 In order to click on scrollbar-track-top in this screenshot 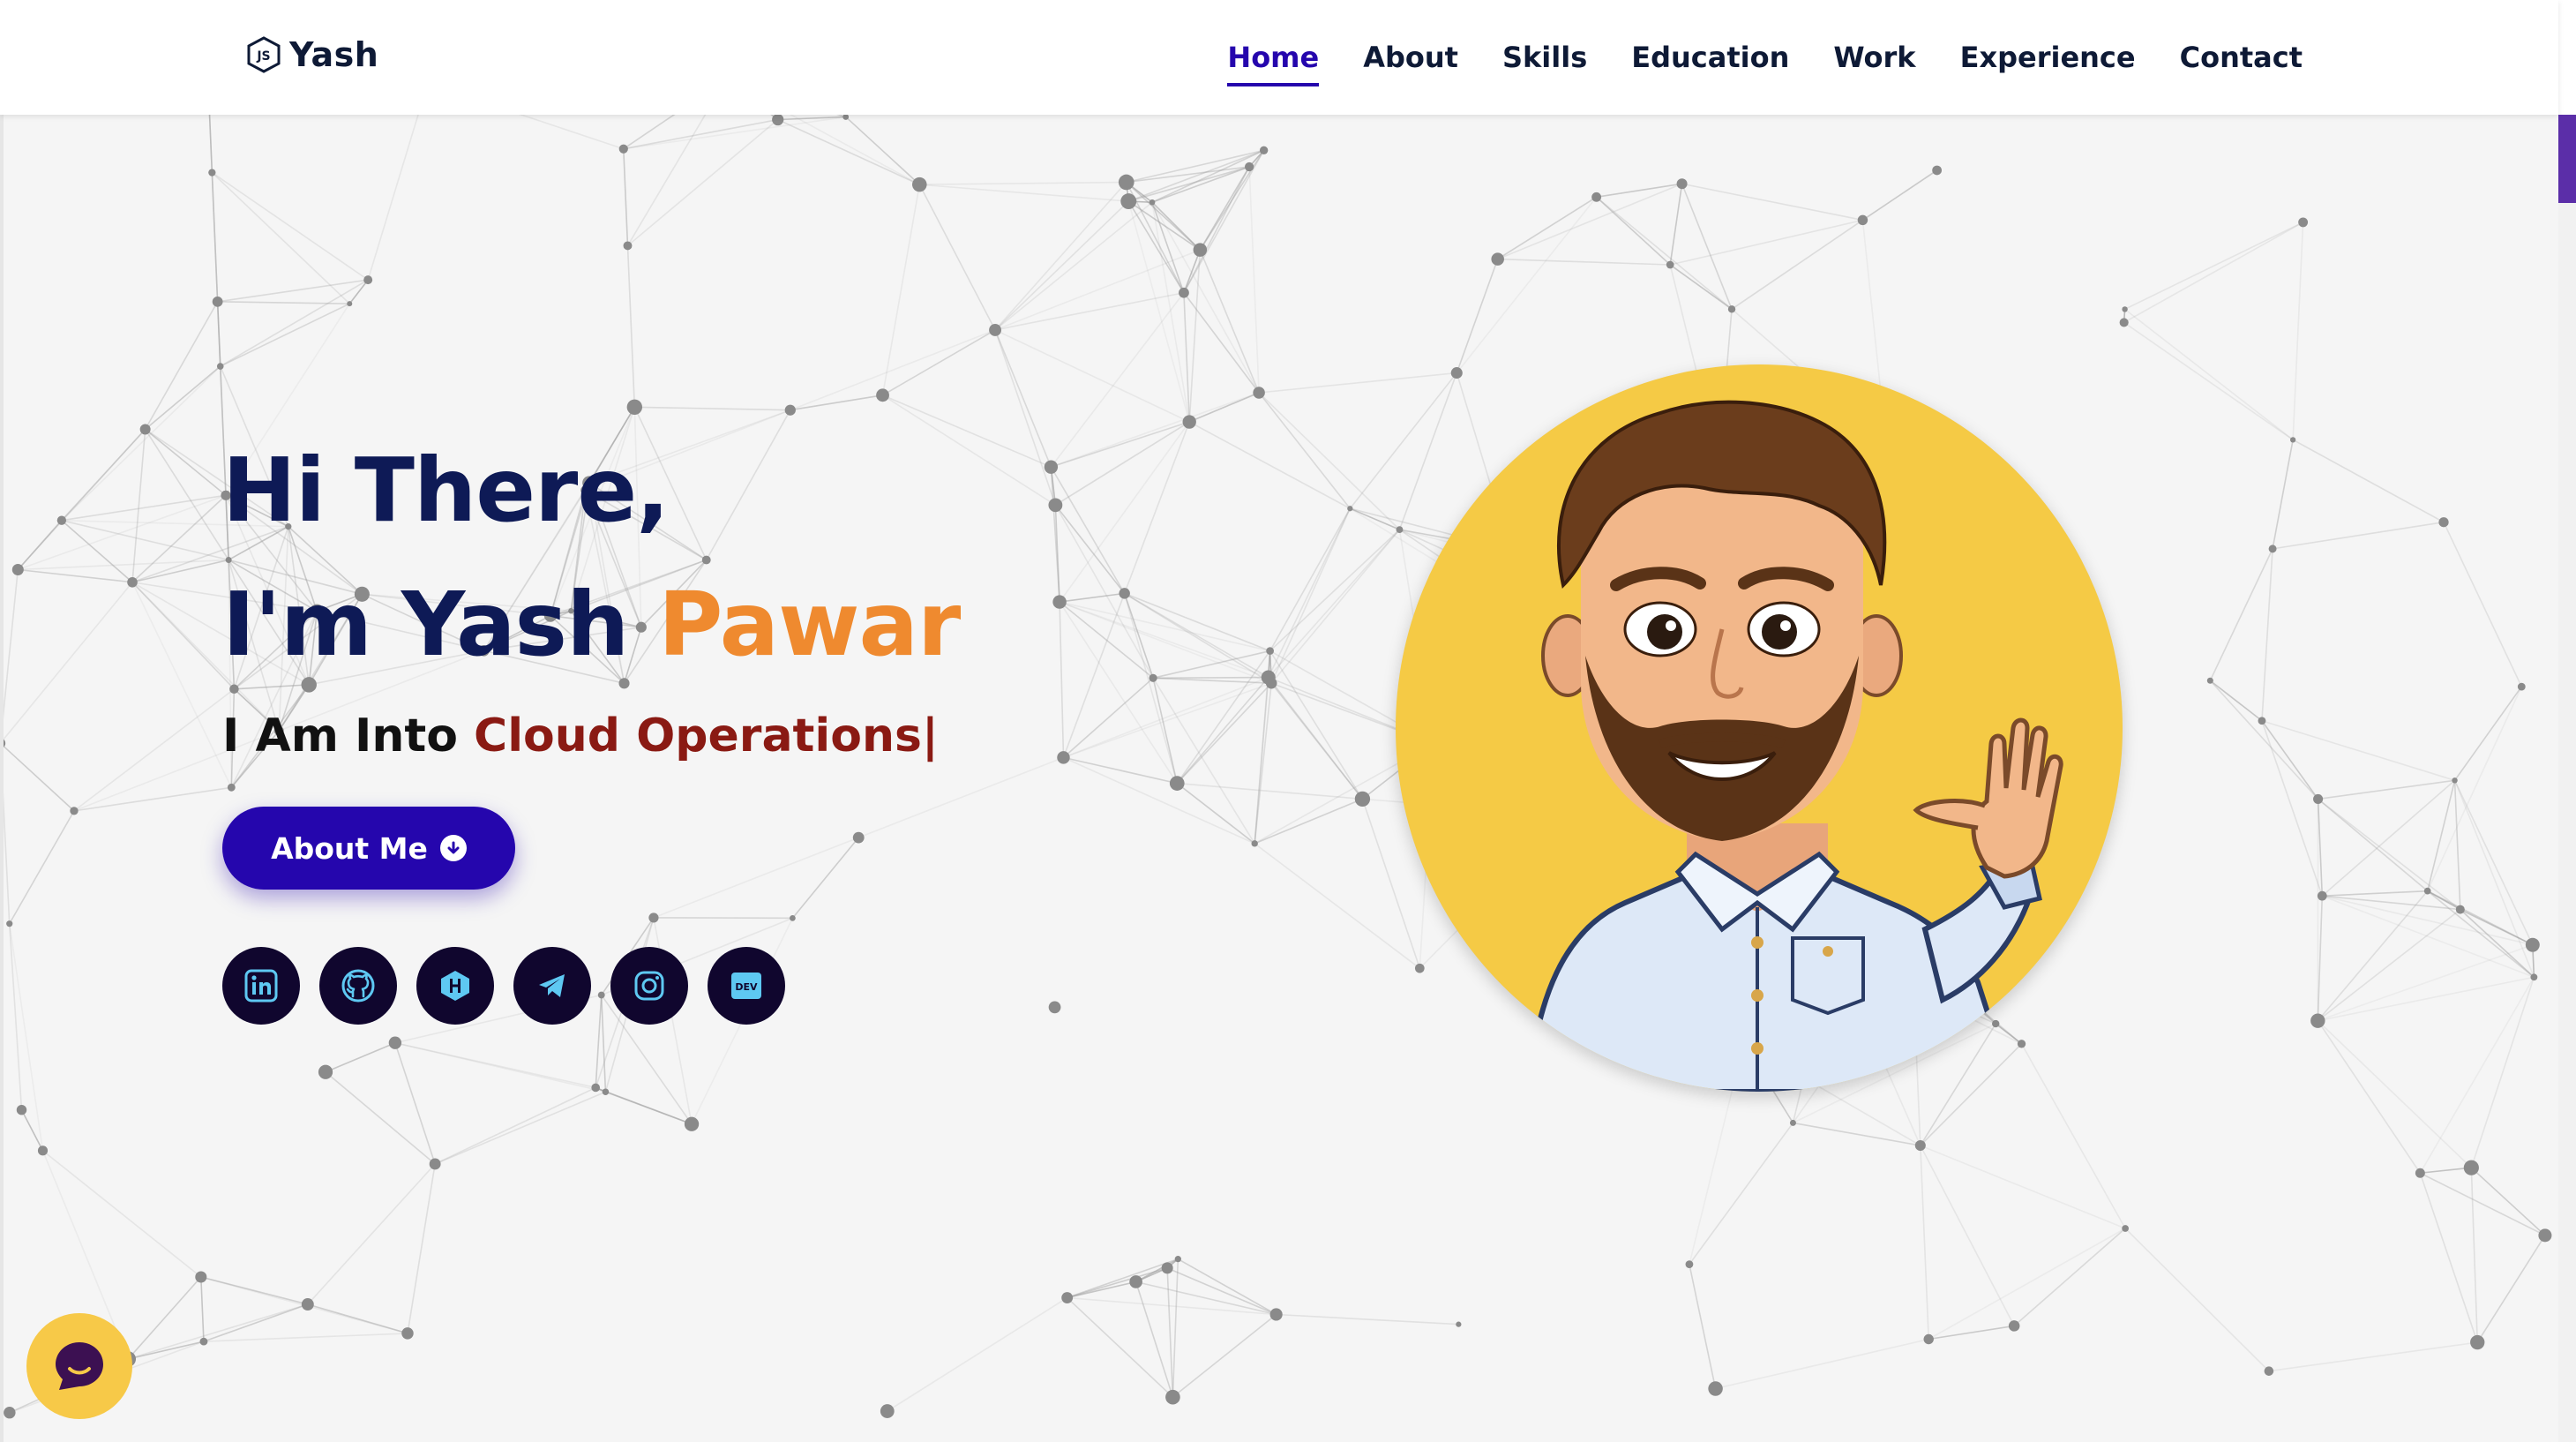, I will do `click(2567, 57)`.